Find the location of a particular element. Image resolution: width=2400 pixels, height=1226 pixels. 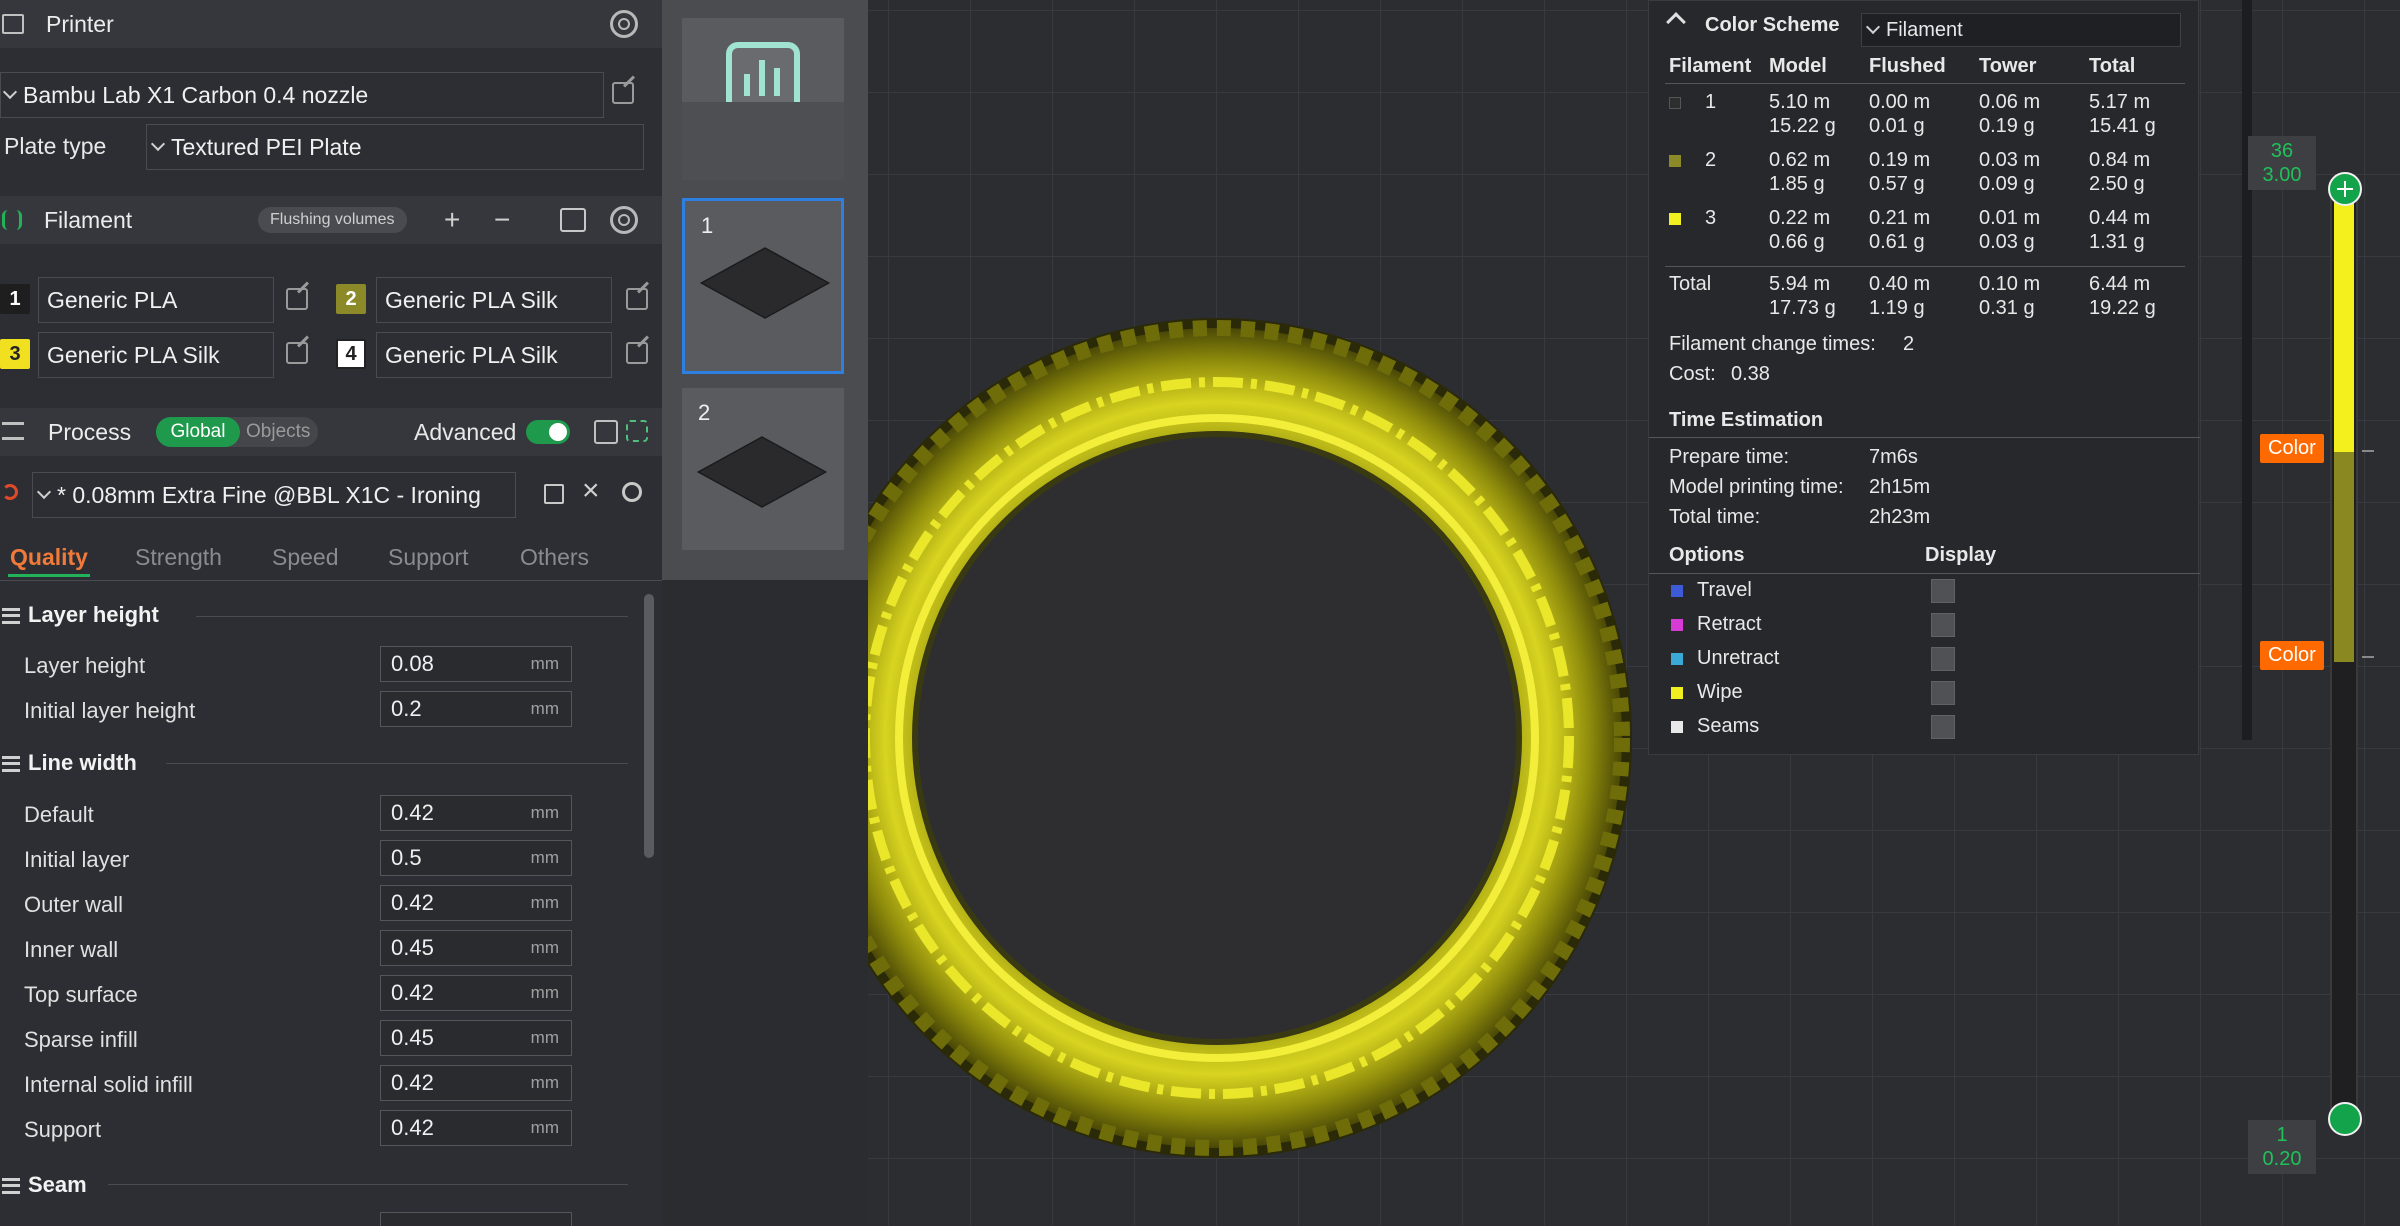

tab-quality: Quality is located at coordinates (49, 557).